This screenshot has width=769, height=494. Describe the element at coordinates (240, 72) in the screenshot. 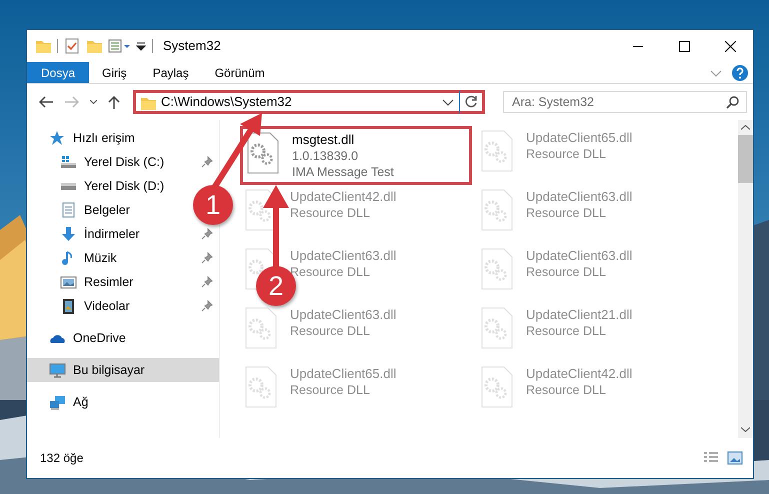

I see `ribbon-tab: Görünüm` at that location.